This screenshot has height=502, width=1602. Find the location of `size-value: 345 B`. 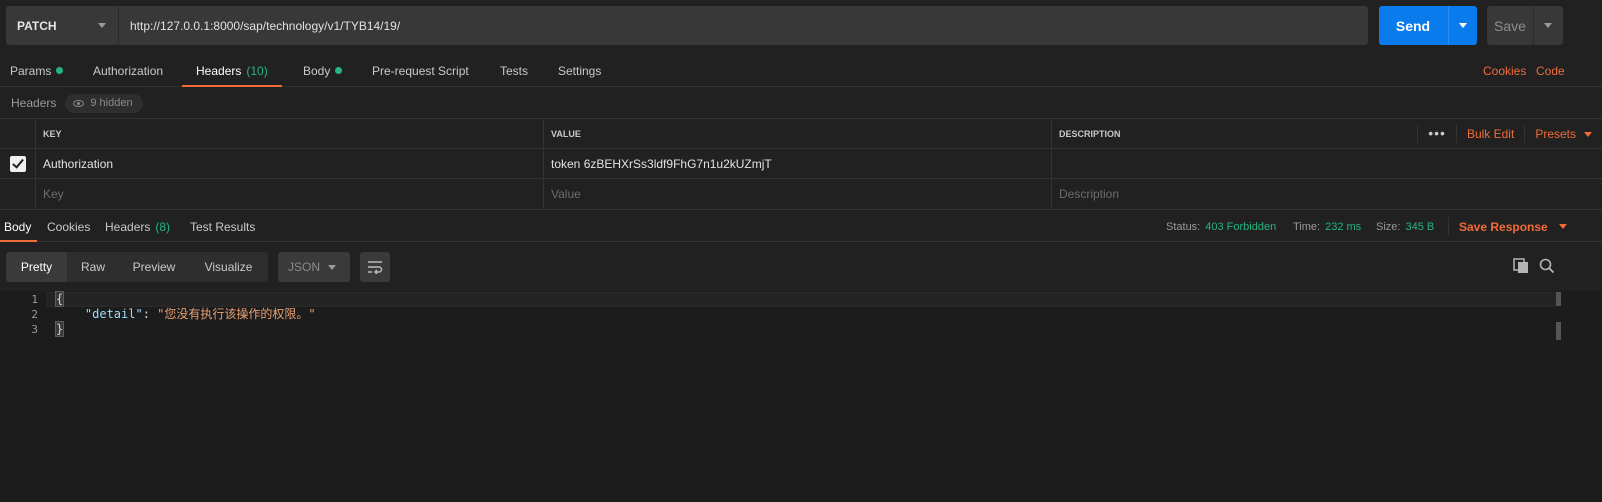

size-value: 345 B is located at coordinates (1419, 227).